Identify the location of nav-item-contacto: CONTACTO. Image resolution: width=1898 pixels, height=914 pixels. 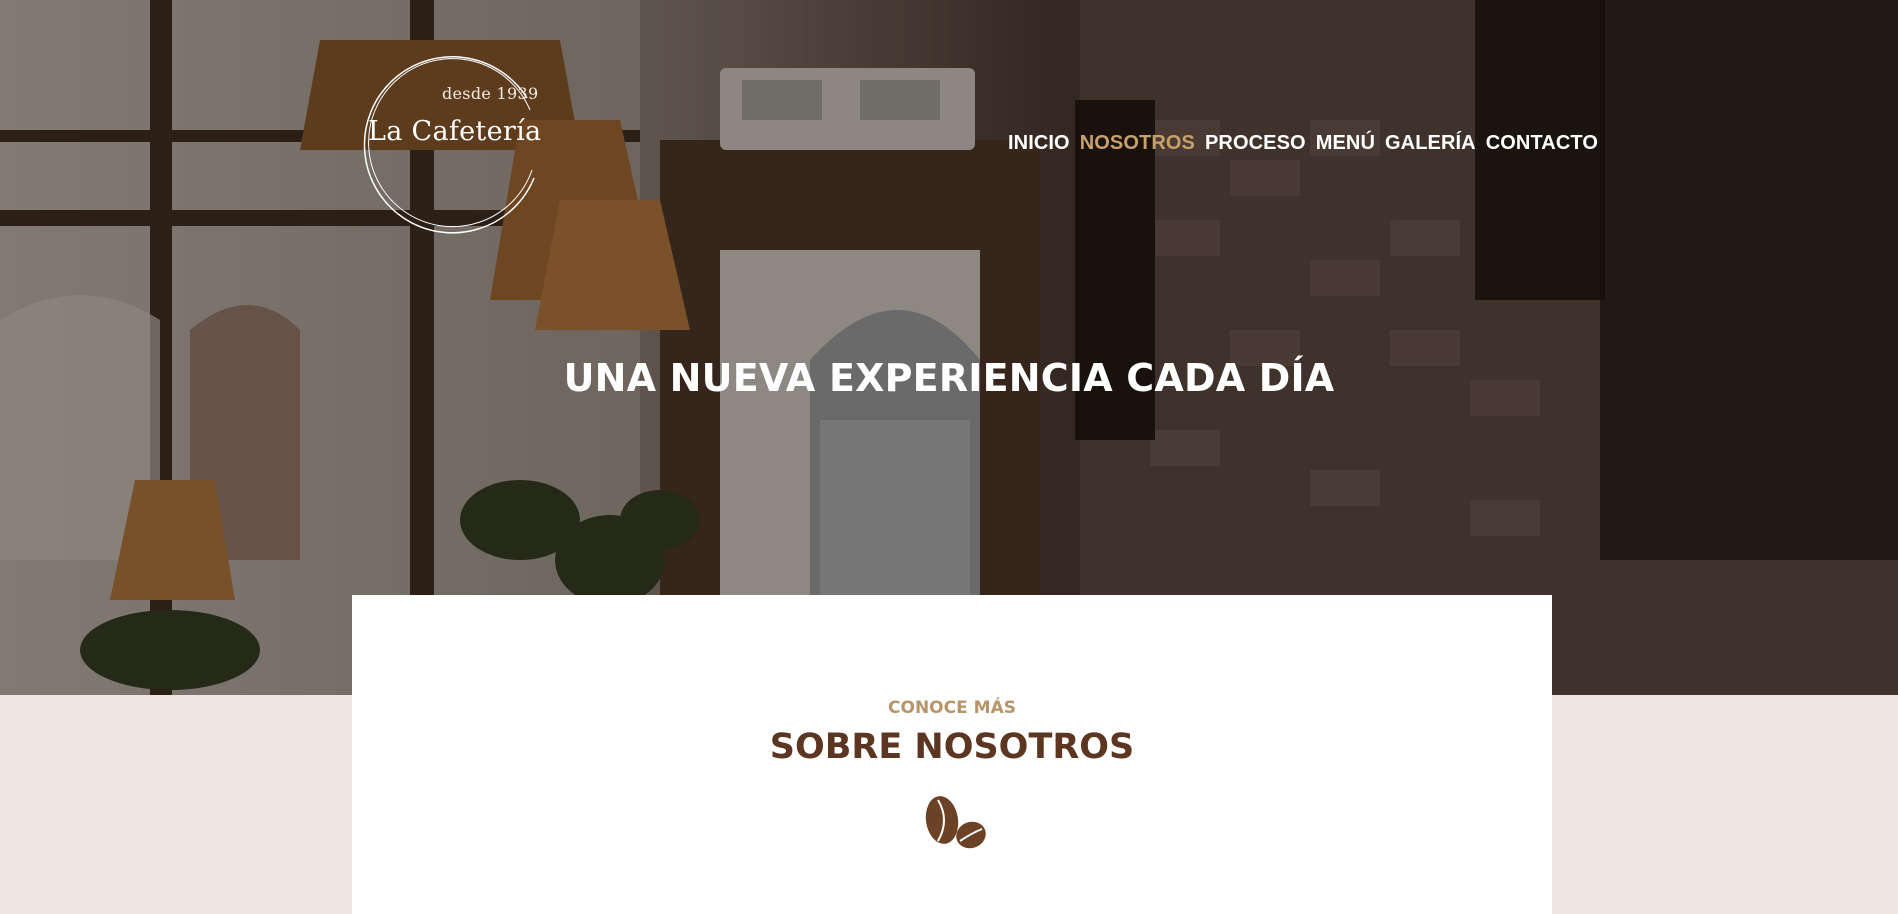
(1542, 143).